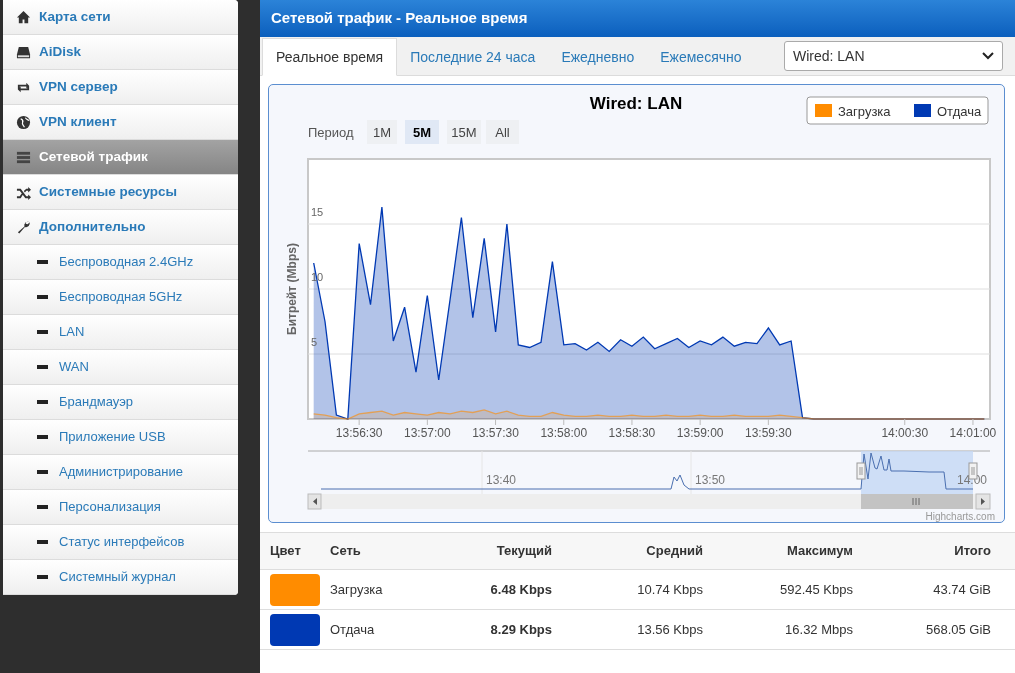 The image size is (1015, 673). What do you see at coordinates (422, 132) in the screenshot?
I see `range-button: 5M` at bounding box center [422, 132].